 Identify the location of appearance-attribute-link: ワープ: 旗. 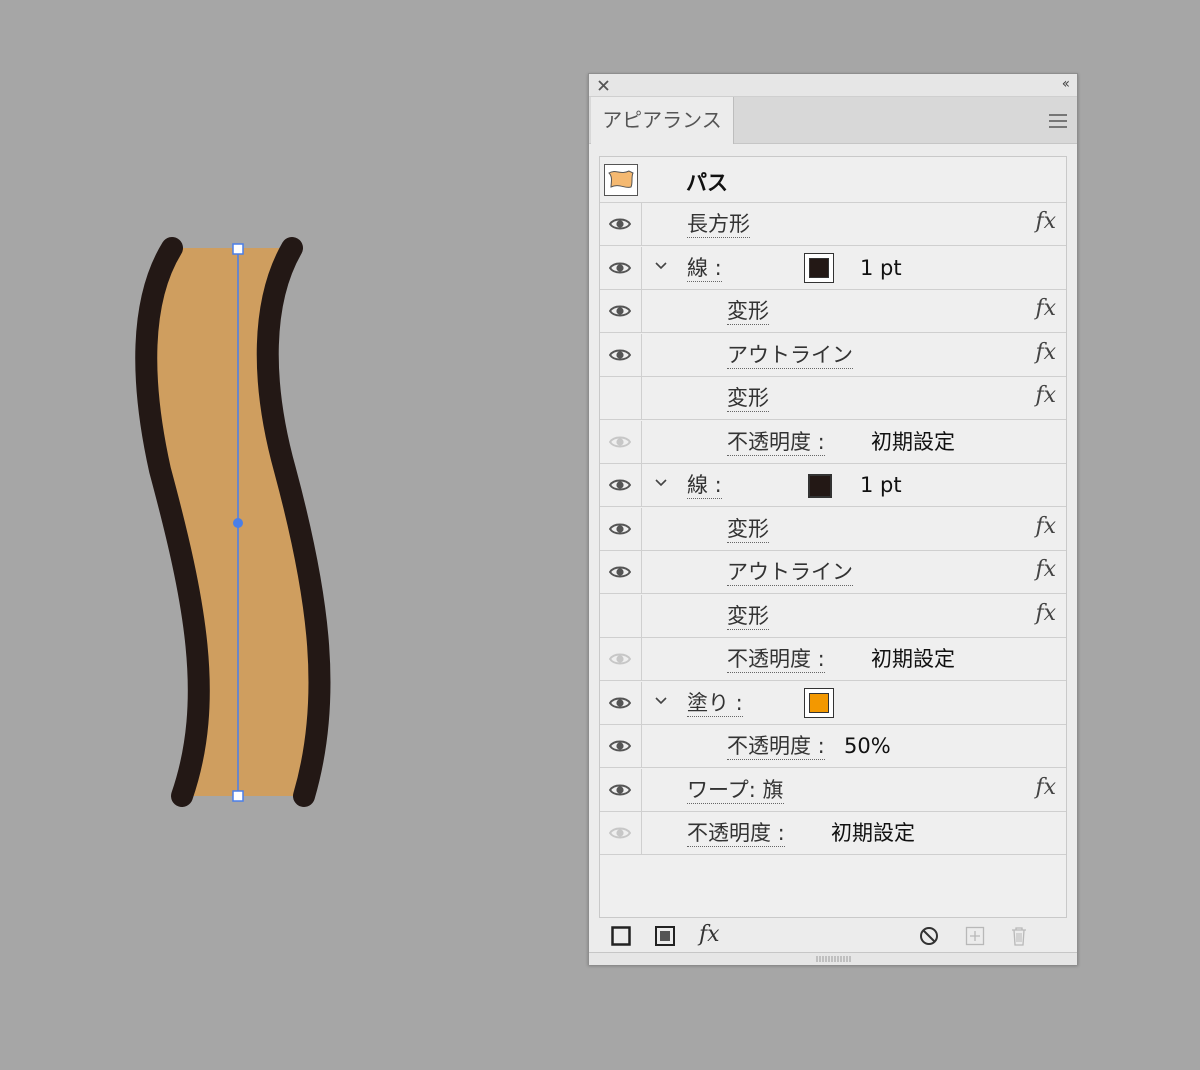
(735, 791).